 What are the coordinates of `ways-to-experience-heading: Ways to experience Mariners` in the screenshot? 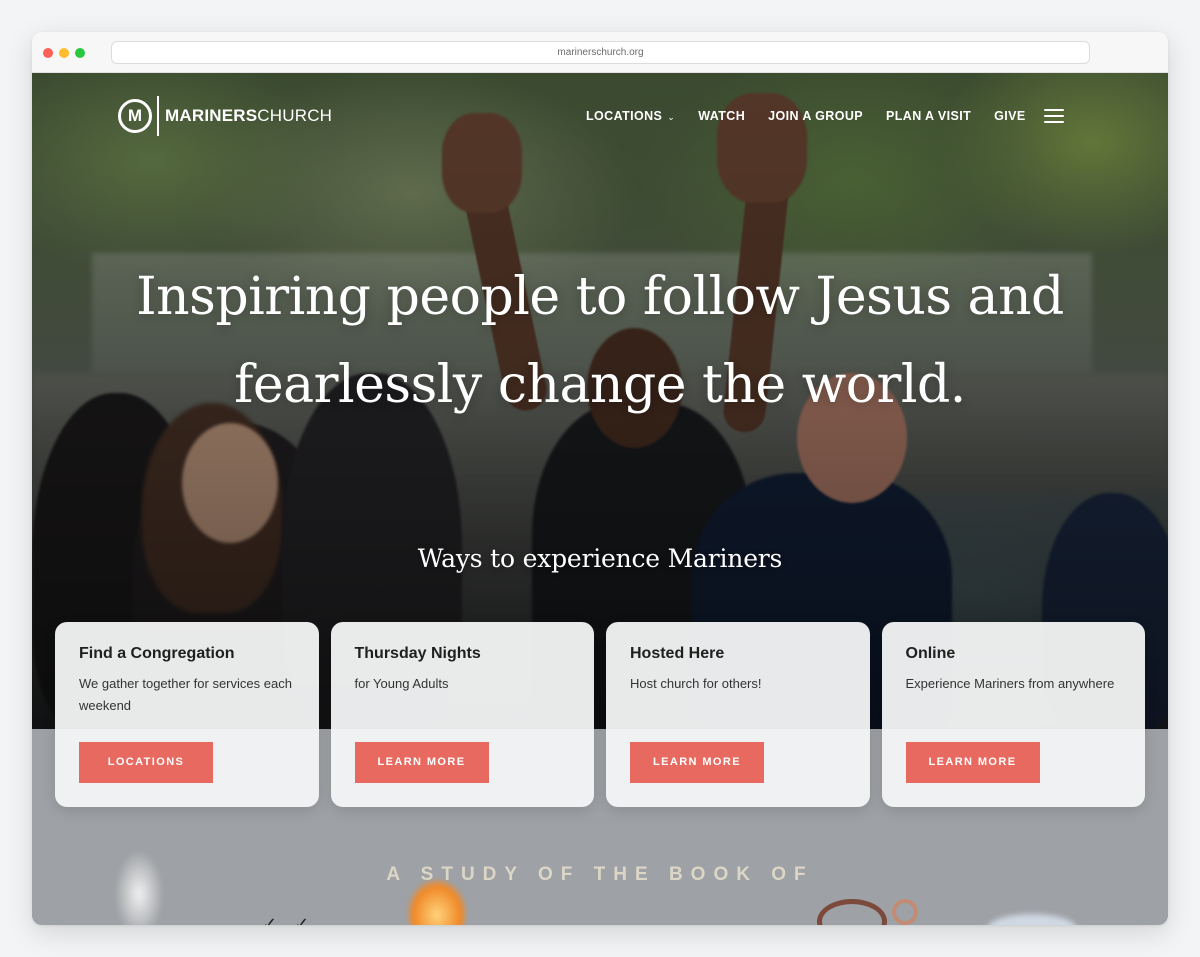 It's located at (600, 558).